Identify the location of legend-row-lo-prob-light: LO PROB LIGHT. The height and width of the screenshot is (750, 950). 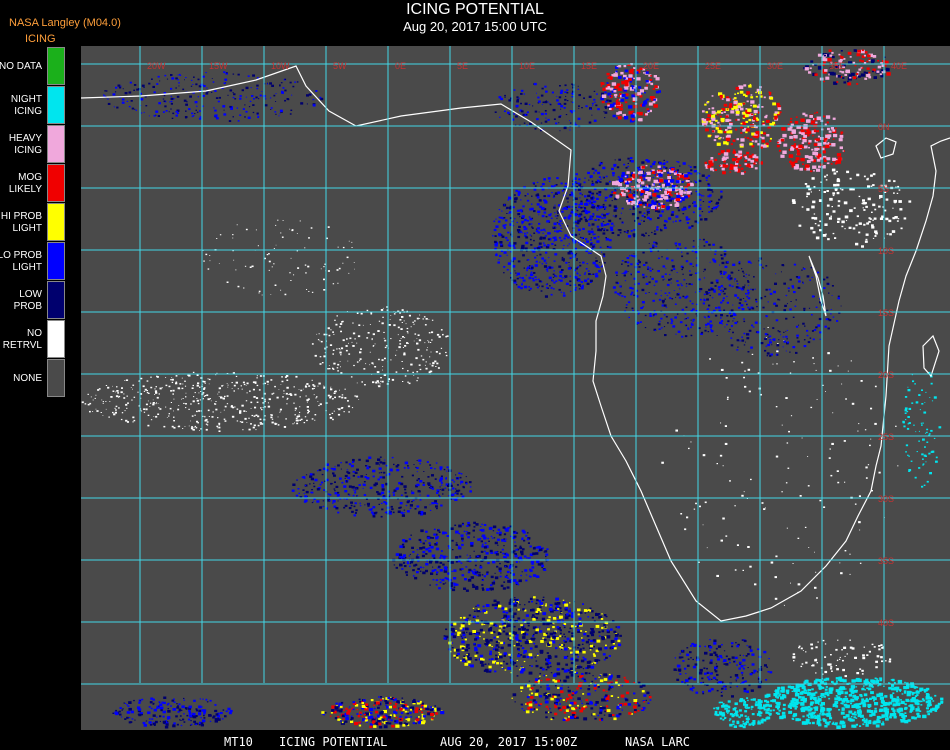
(33, 261).